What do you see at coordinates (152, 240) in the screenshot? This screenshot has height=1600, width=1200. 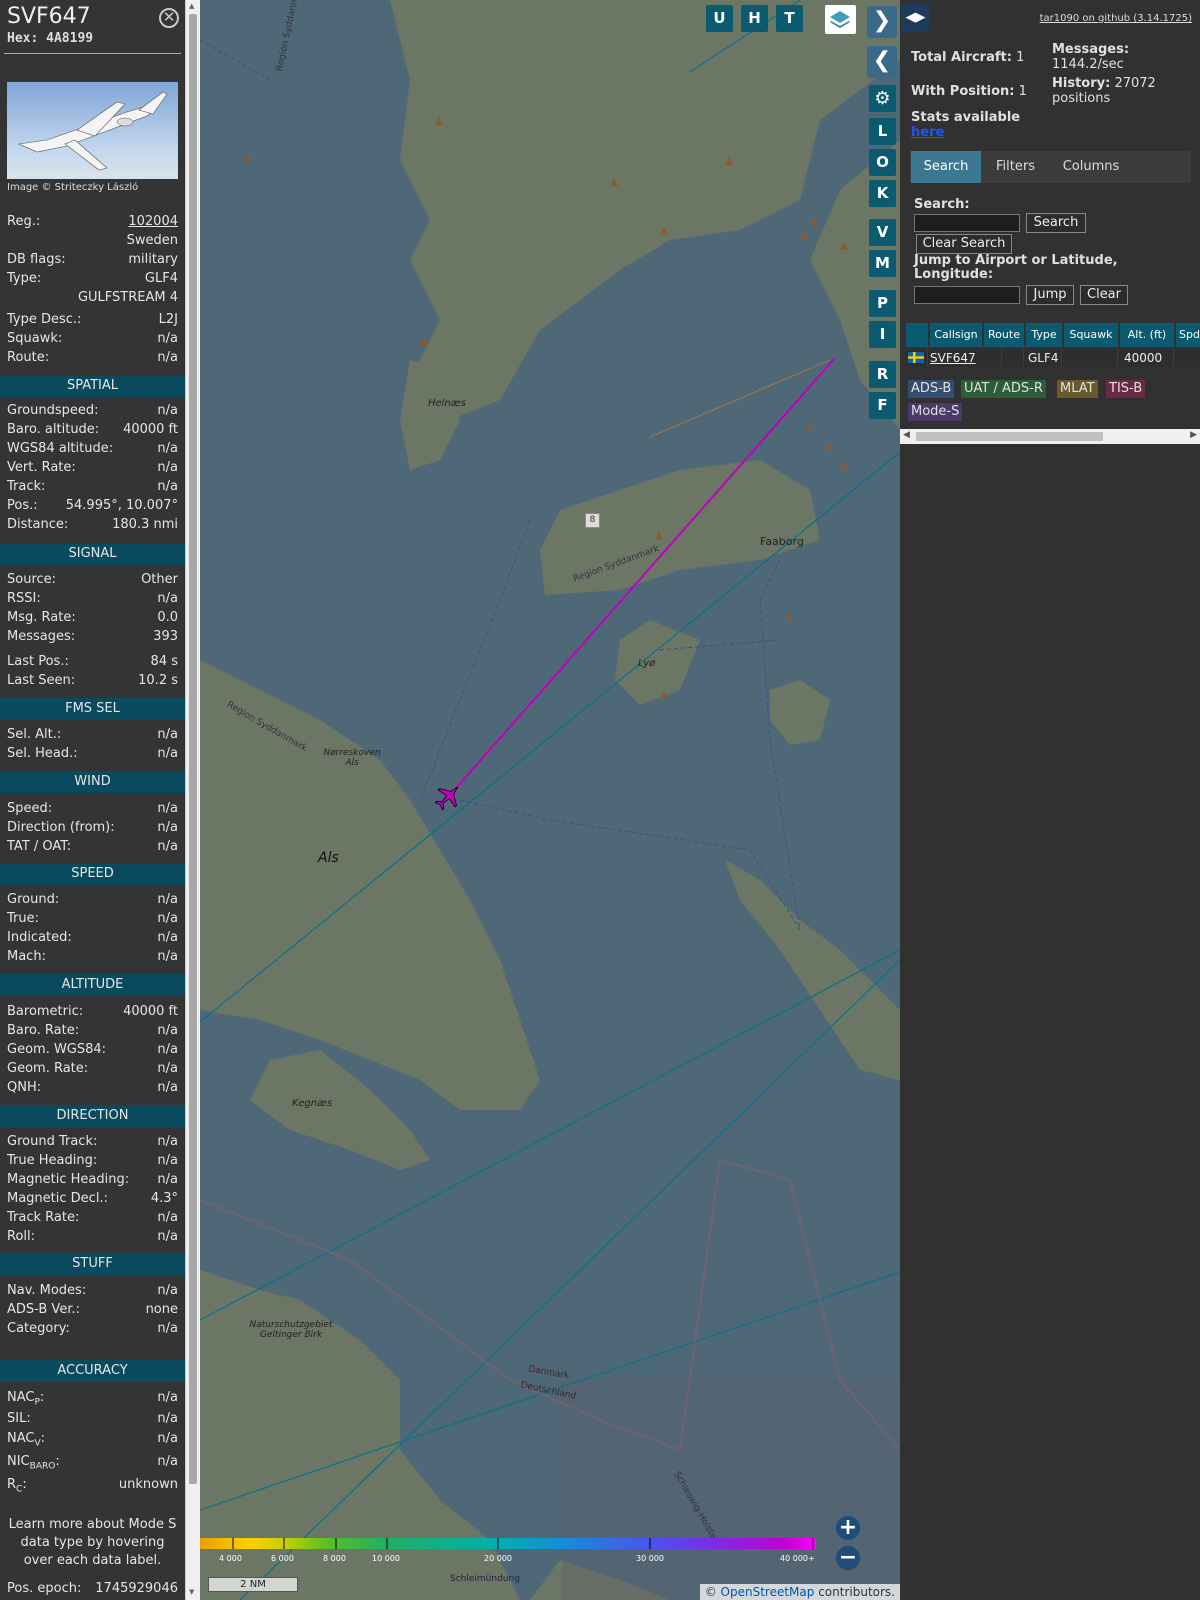 I see `country-value: Sweden` at bounding box center [152, 240].